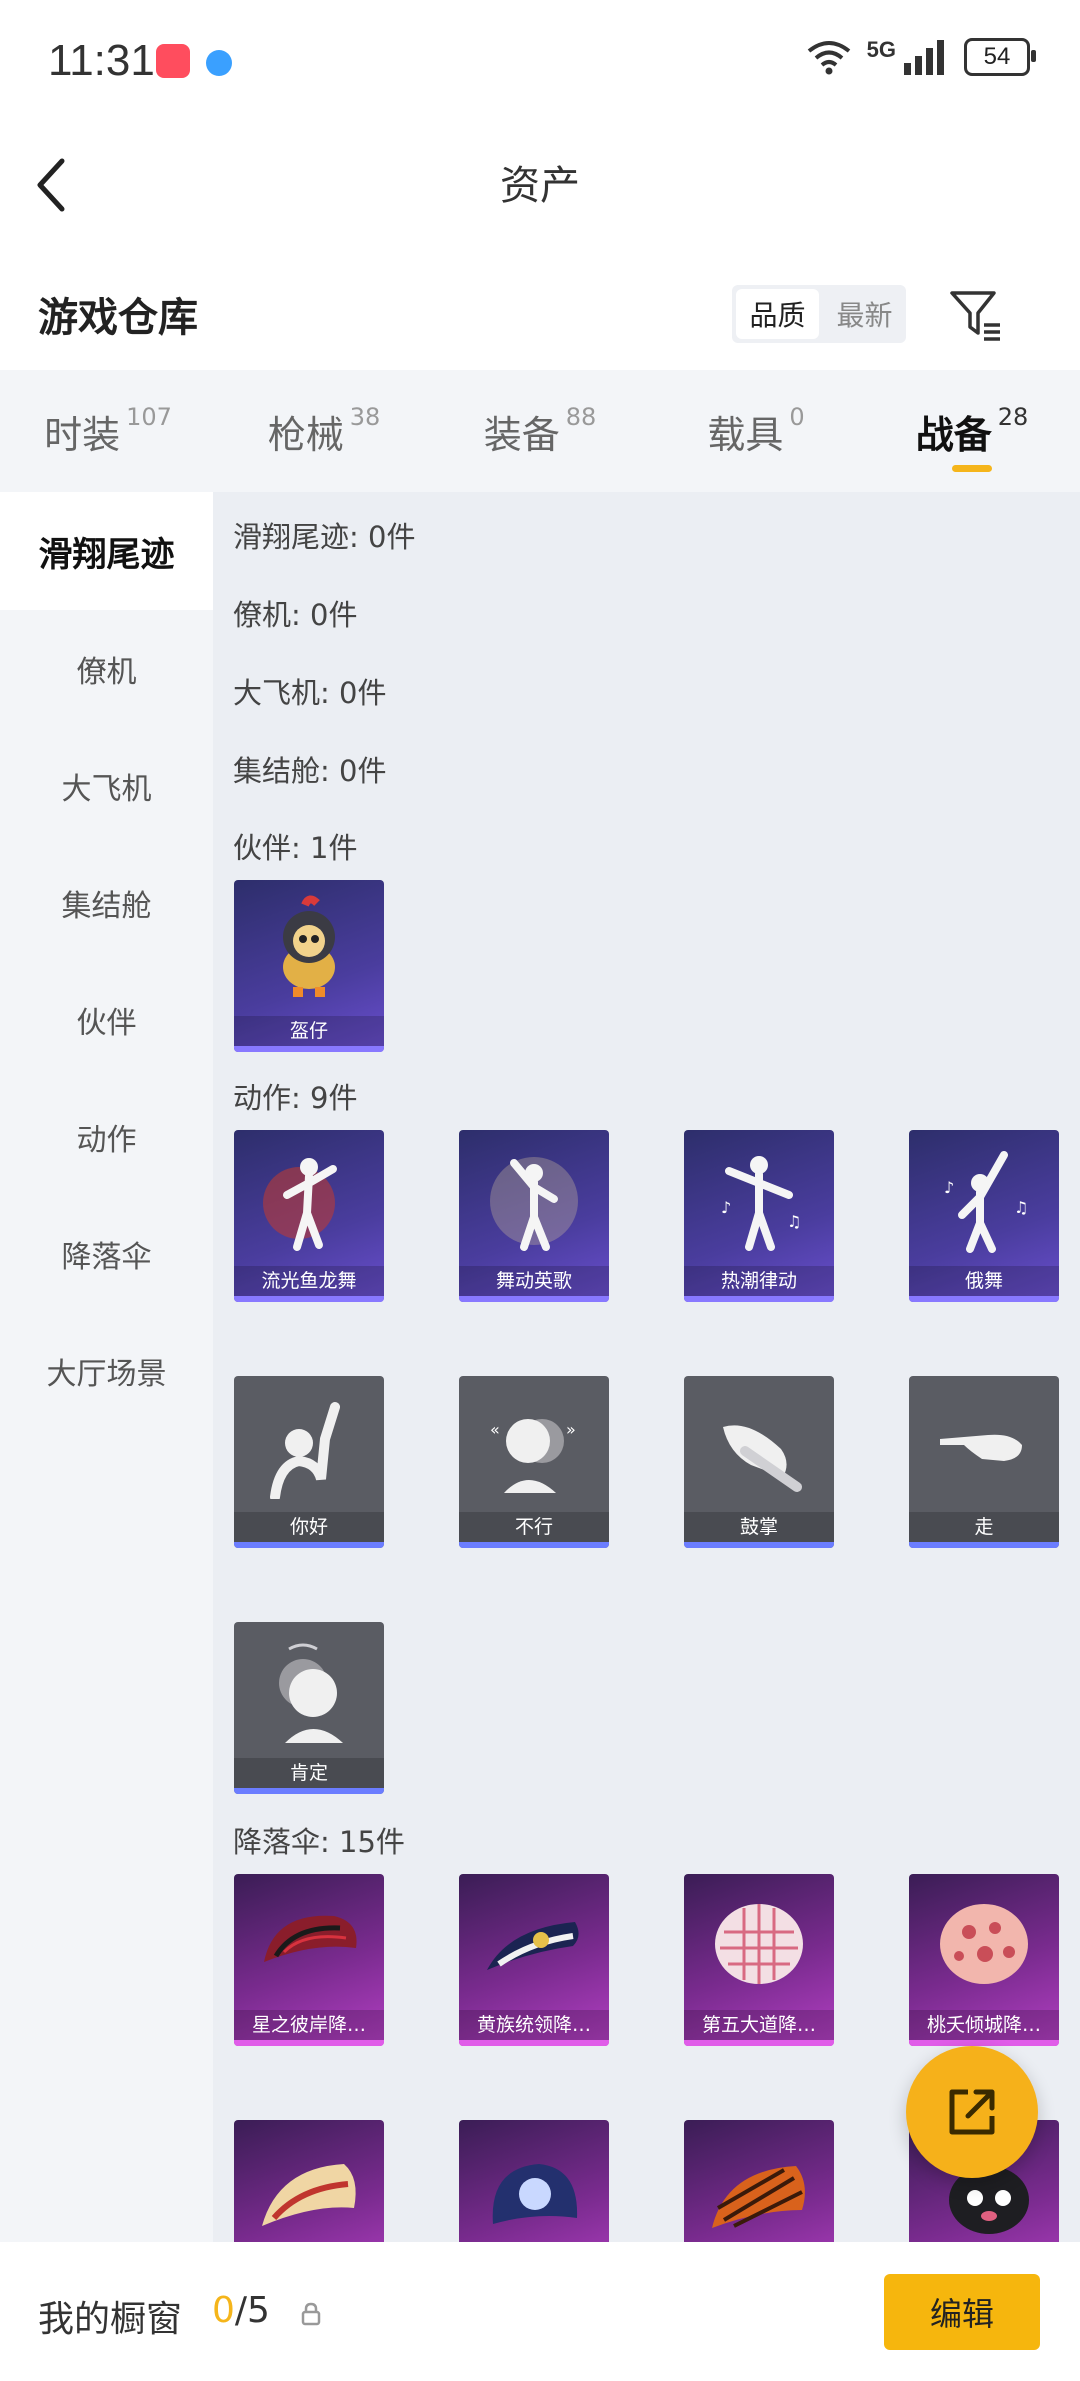  Describe the element at coordinates (976, 315) in the screenshot. I see `filter-button` at that location.